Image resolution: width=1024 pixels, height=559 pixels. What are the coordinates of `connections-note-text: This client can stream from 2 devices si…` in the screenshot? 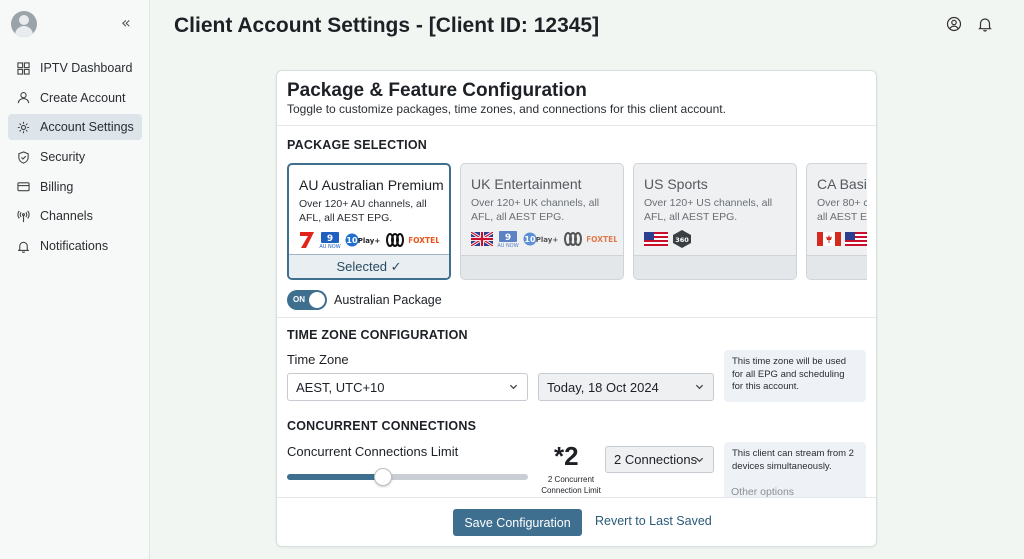 It's located at (793, 460).